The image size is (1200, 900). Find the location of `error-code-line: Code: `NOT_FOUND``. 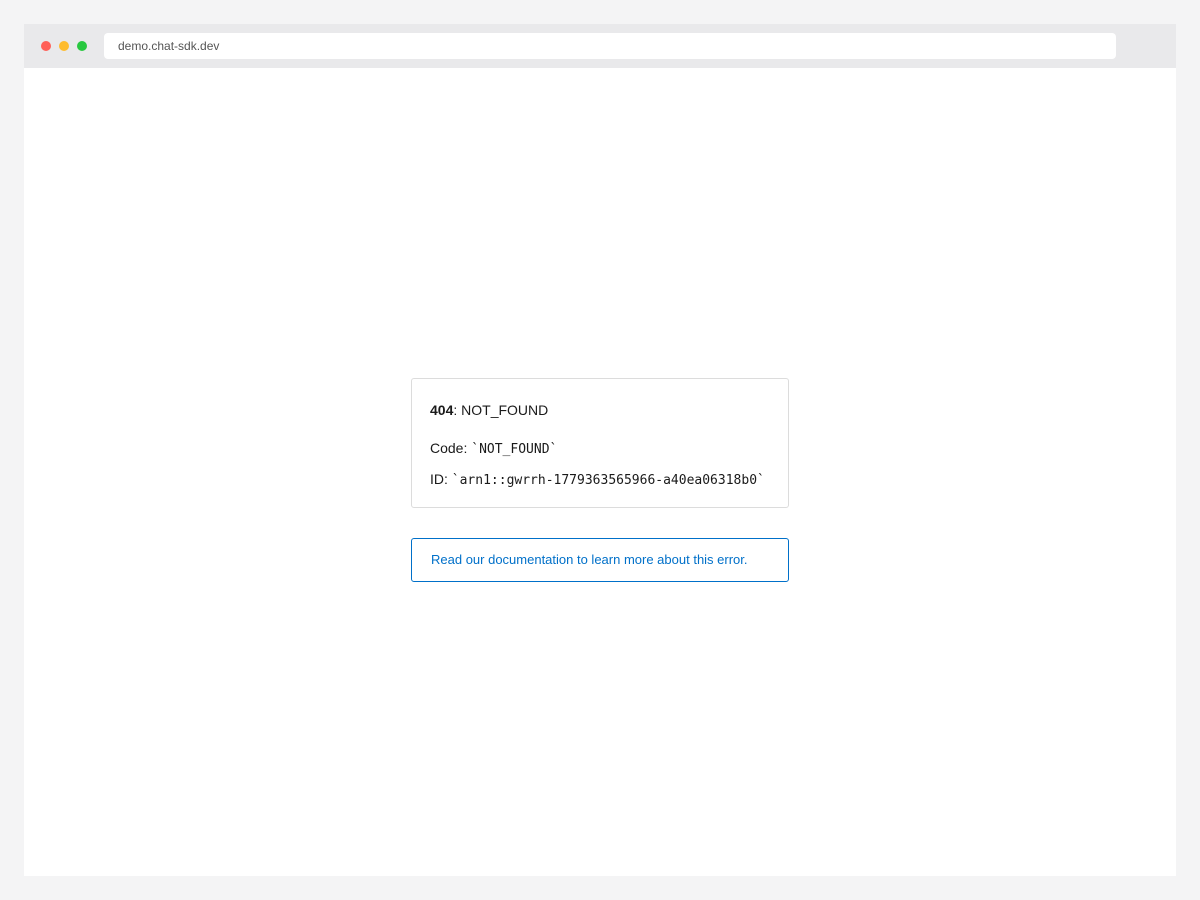

error-code-line: Code: `NOT_FOUND` is located at coordinates (493, 449).